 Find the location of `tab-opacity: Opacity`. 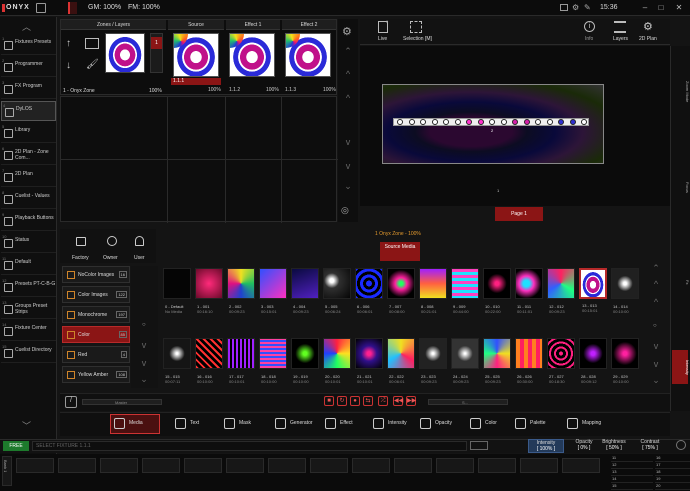

tab-opacity: Opacity is located at coordinates (436, 423).